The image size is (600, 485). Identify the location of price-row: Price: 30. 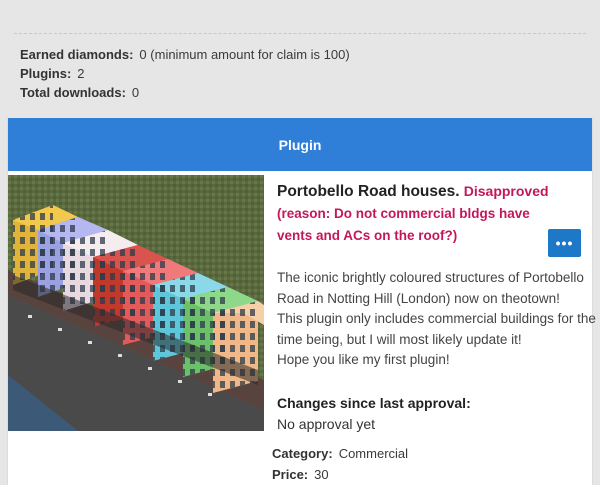
(340, 474).